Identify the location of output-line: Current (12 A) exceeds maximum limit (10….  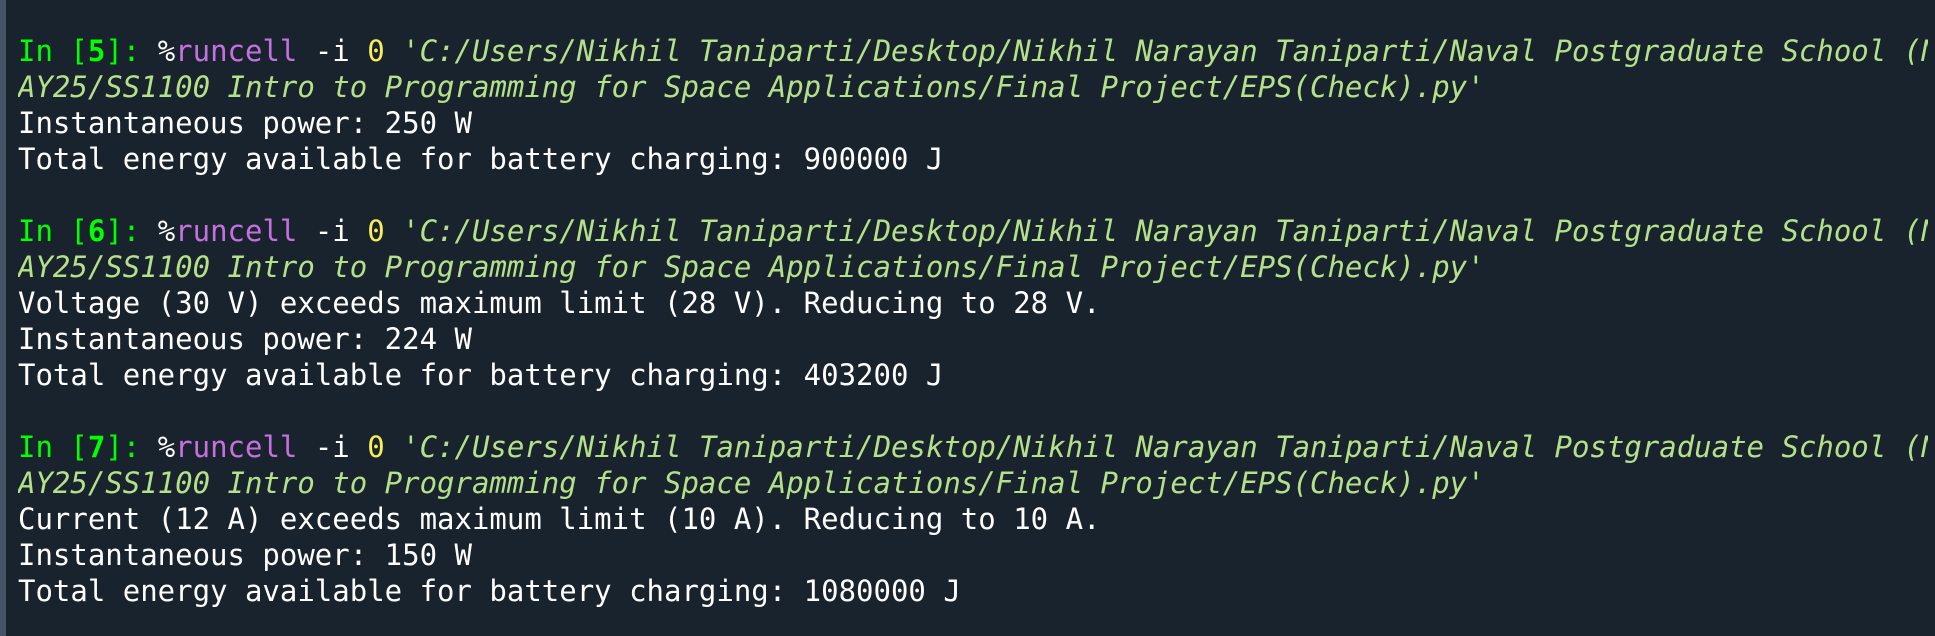
(559, 519).